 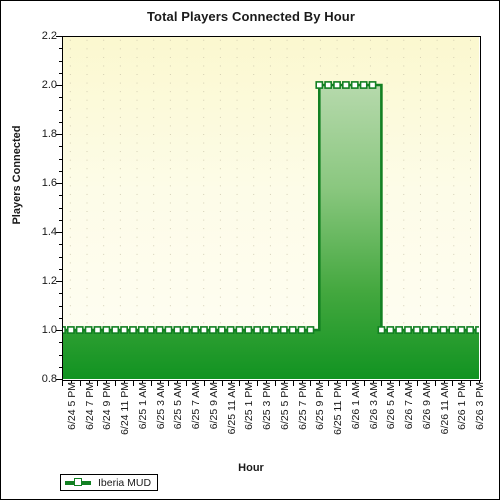 I want to click on y-tick-label: 1.4, so click(x=49, y=232).